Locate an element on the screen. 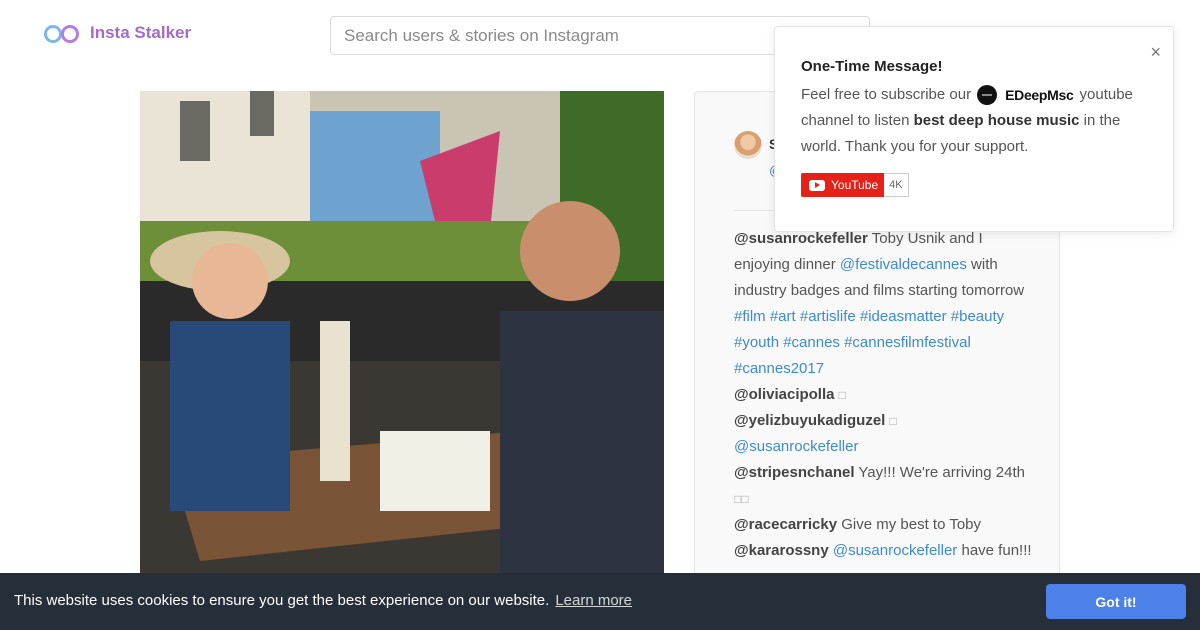 Image resolution: width=1200 pixels, height=630 pixels. comment-text: Yay!!! We're arriving 24th is located at coordinates (941, 472).